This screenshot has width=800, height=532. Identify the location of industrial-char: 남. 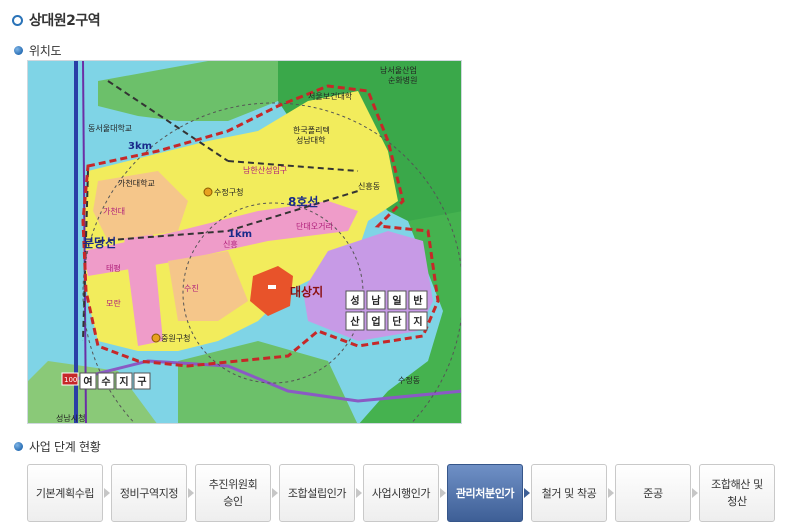
(376, 300).